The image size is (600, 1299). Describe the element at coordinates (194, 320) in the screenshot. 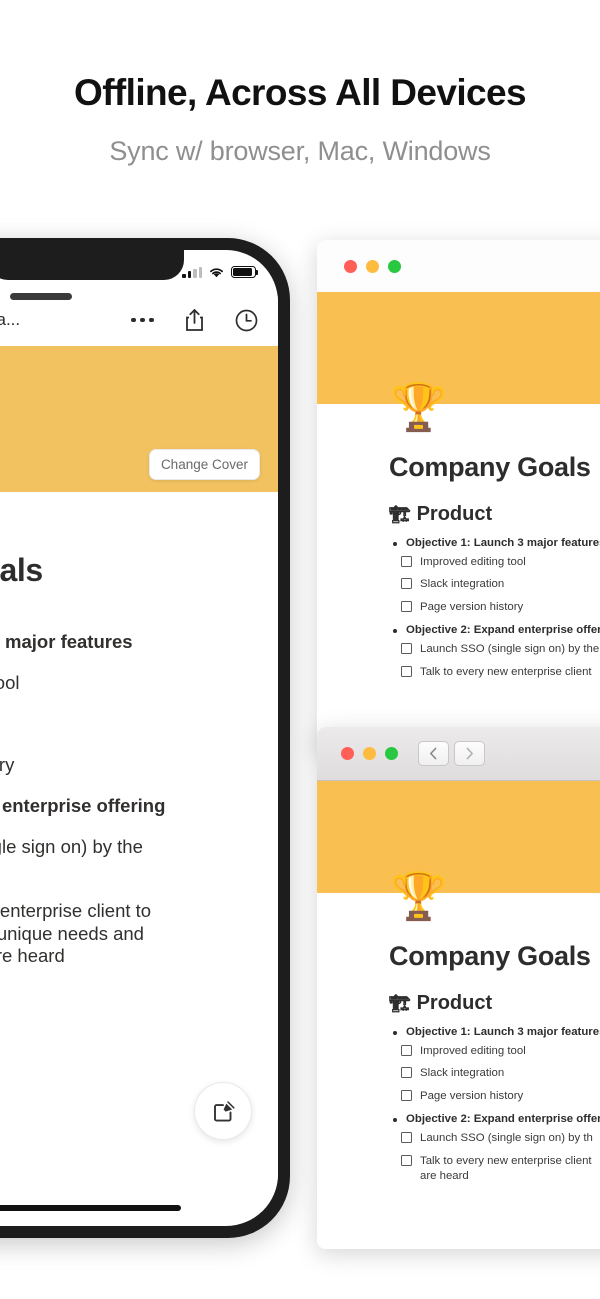

I see `share-icon` at that location.